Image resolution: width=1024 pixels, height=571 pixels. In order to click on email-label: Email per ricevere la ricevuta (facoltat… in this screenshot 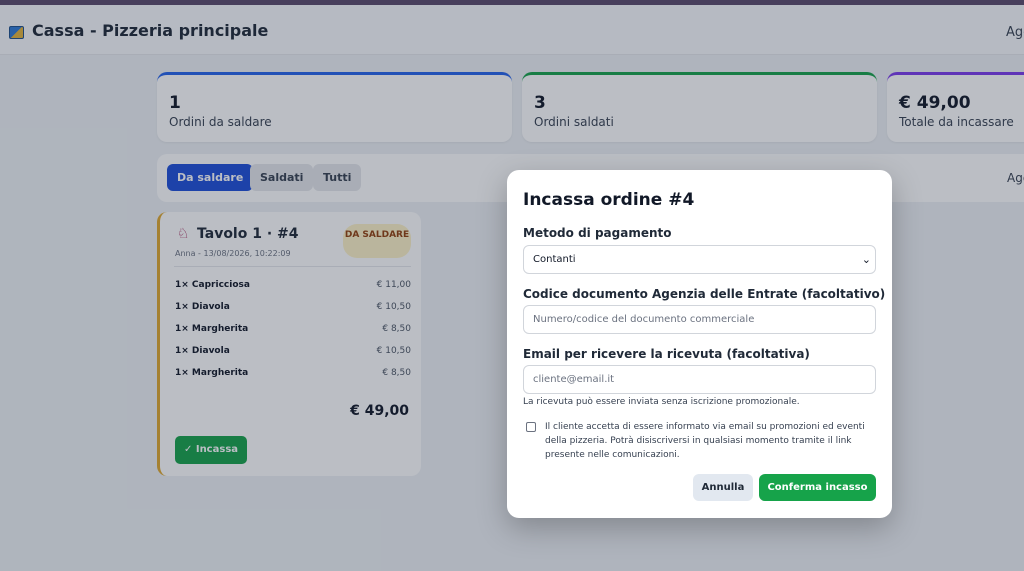, I will do `click(666, 354)`.